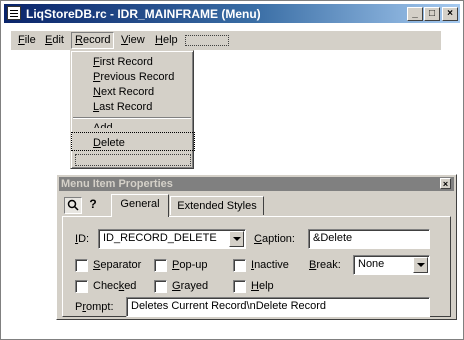 Image resolution: width=464 pixels, height=340 pixels. I want to click on menu-item-first-record: First Record, so click(123, 62).